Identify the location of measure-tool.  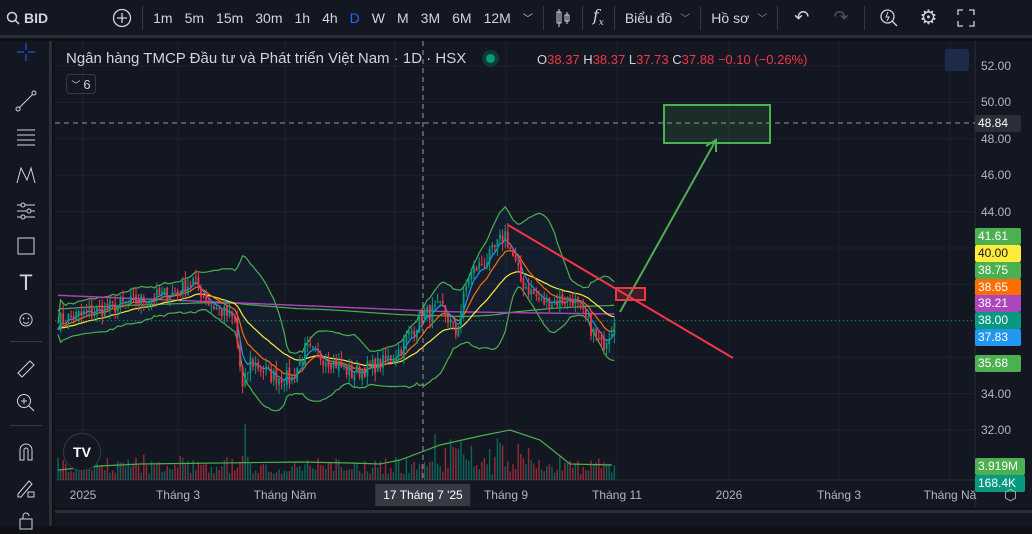
(26, 369).